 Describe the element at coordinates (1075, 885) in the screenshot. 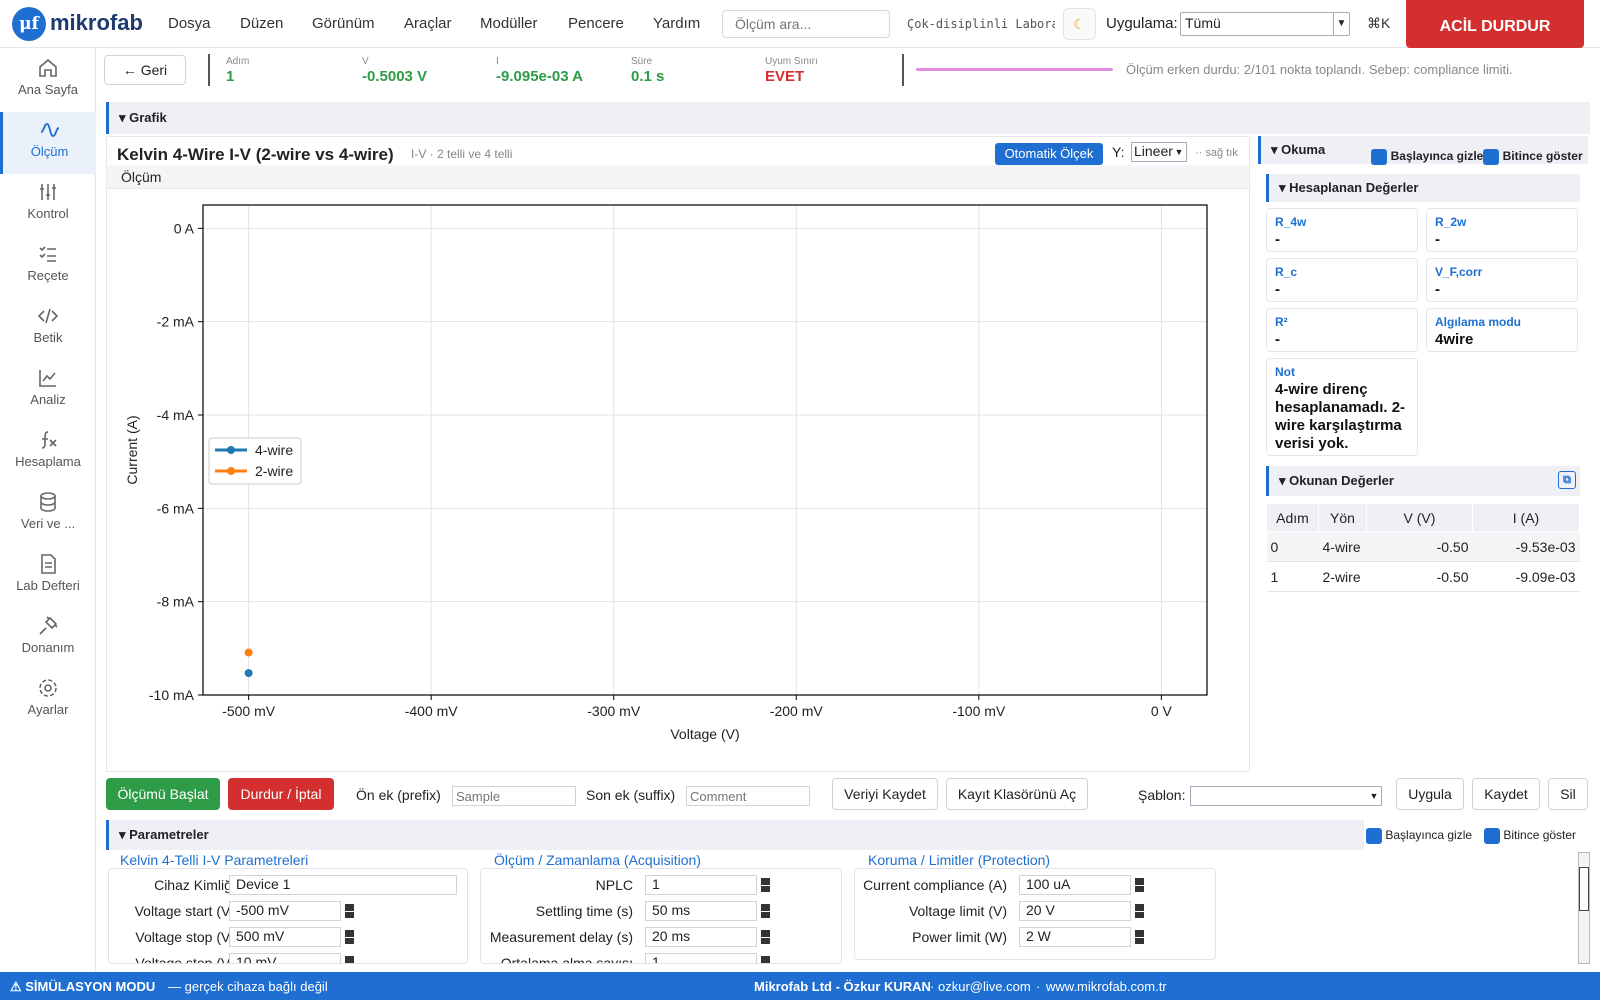

I see `current-compliance-input: 100 uA` at that location.